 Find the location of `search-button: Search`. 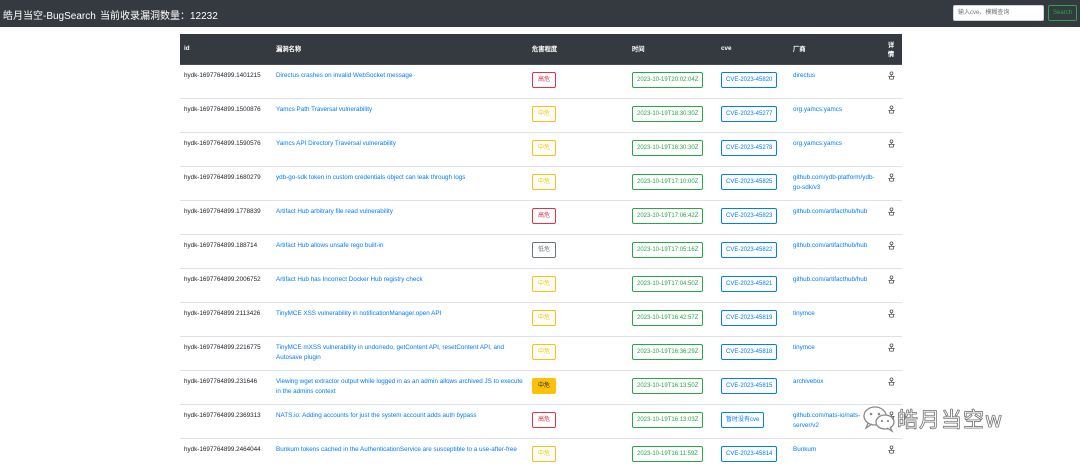

search-button: Search is located at coordinates (1062, 13).